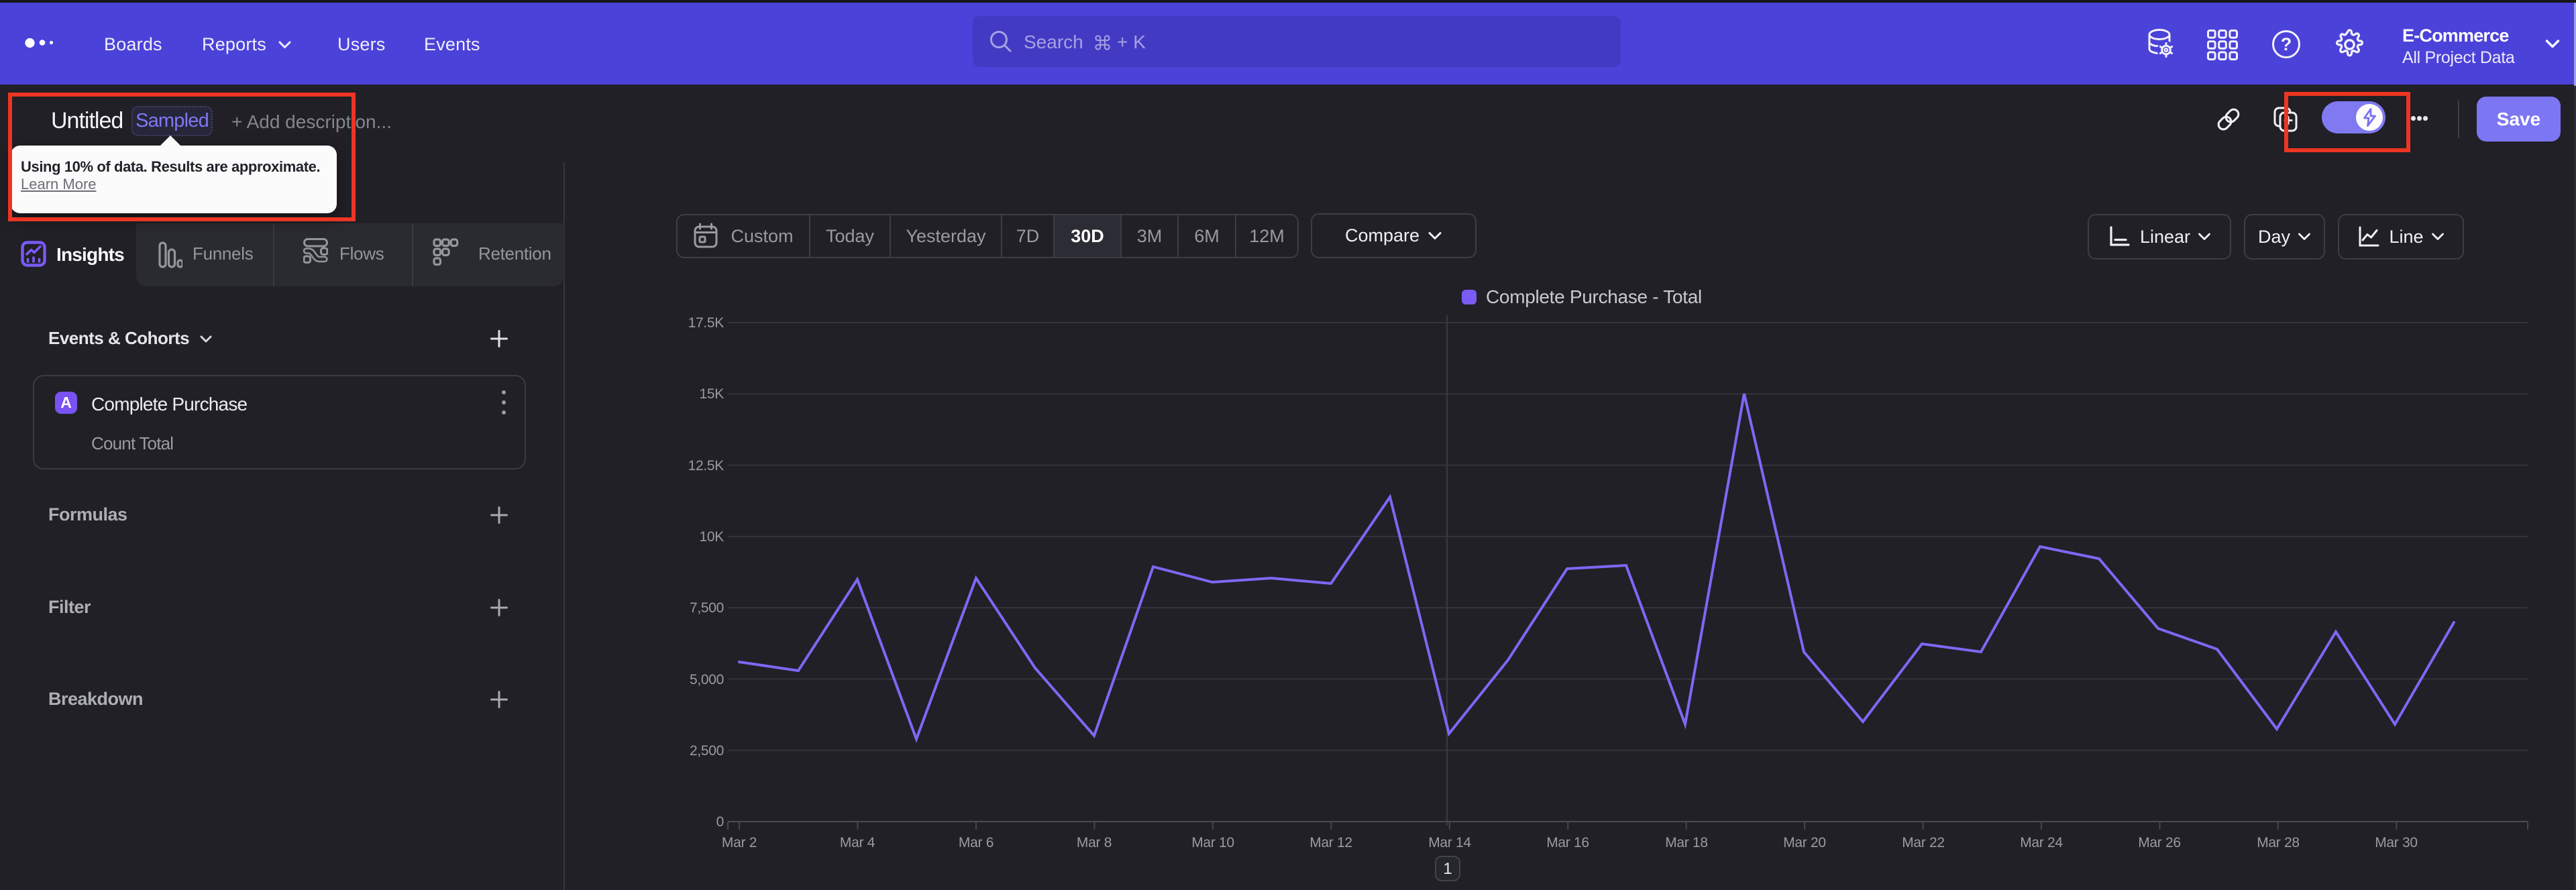  What do you see at coordinates (976, 842) in the screenshot?
I see `svg-text: Mar 6` at bounding box center [976, 842].